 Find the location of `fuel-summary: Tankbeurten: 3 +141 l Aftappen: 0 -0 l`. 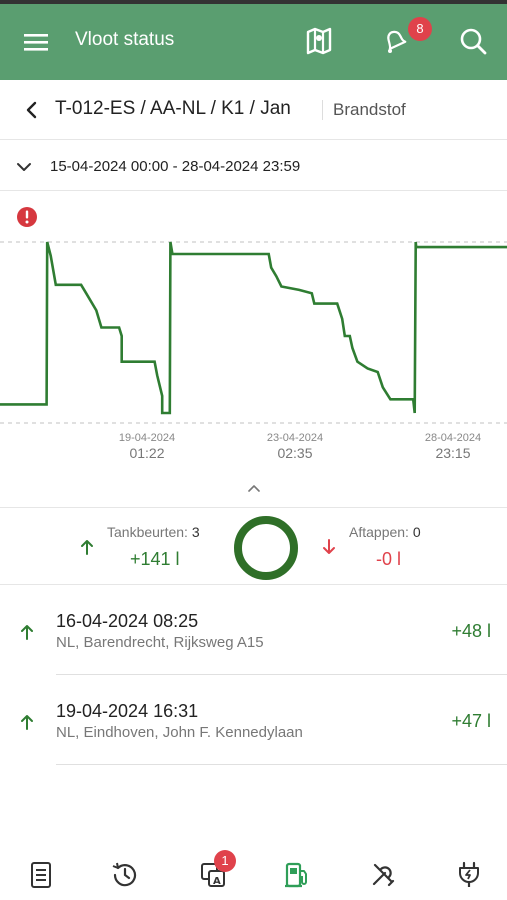

fuel-summary: Tankbeurten: 3 +141 l Aftappen: 0 -0 l is located at coordinates (253, 546).